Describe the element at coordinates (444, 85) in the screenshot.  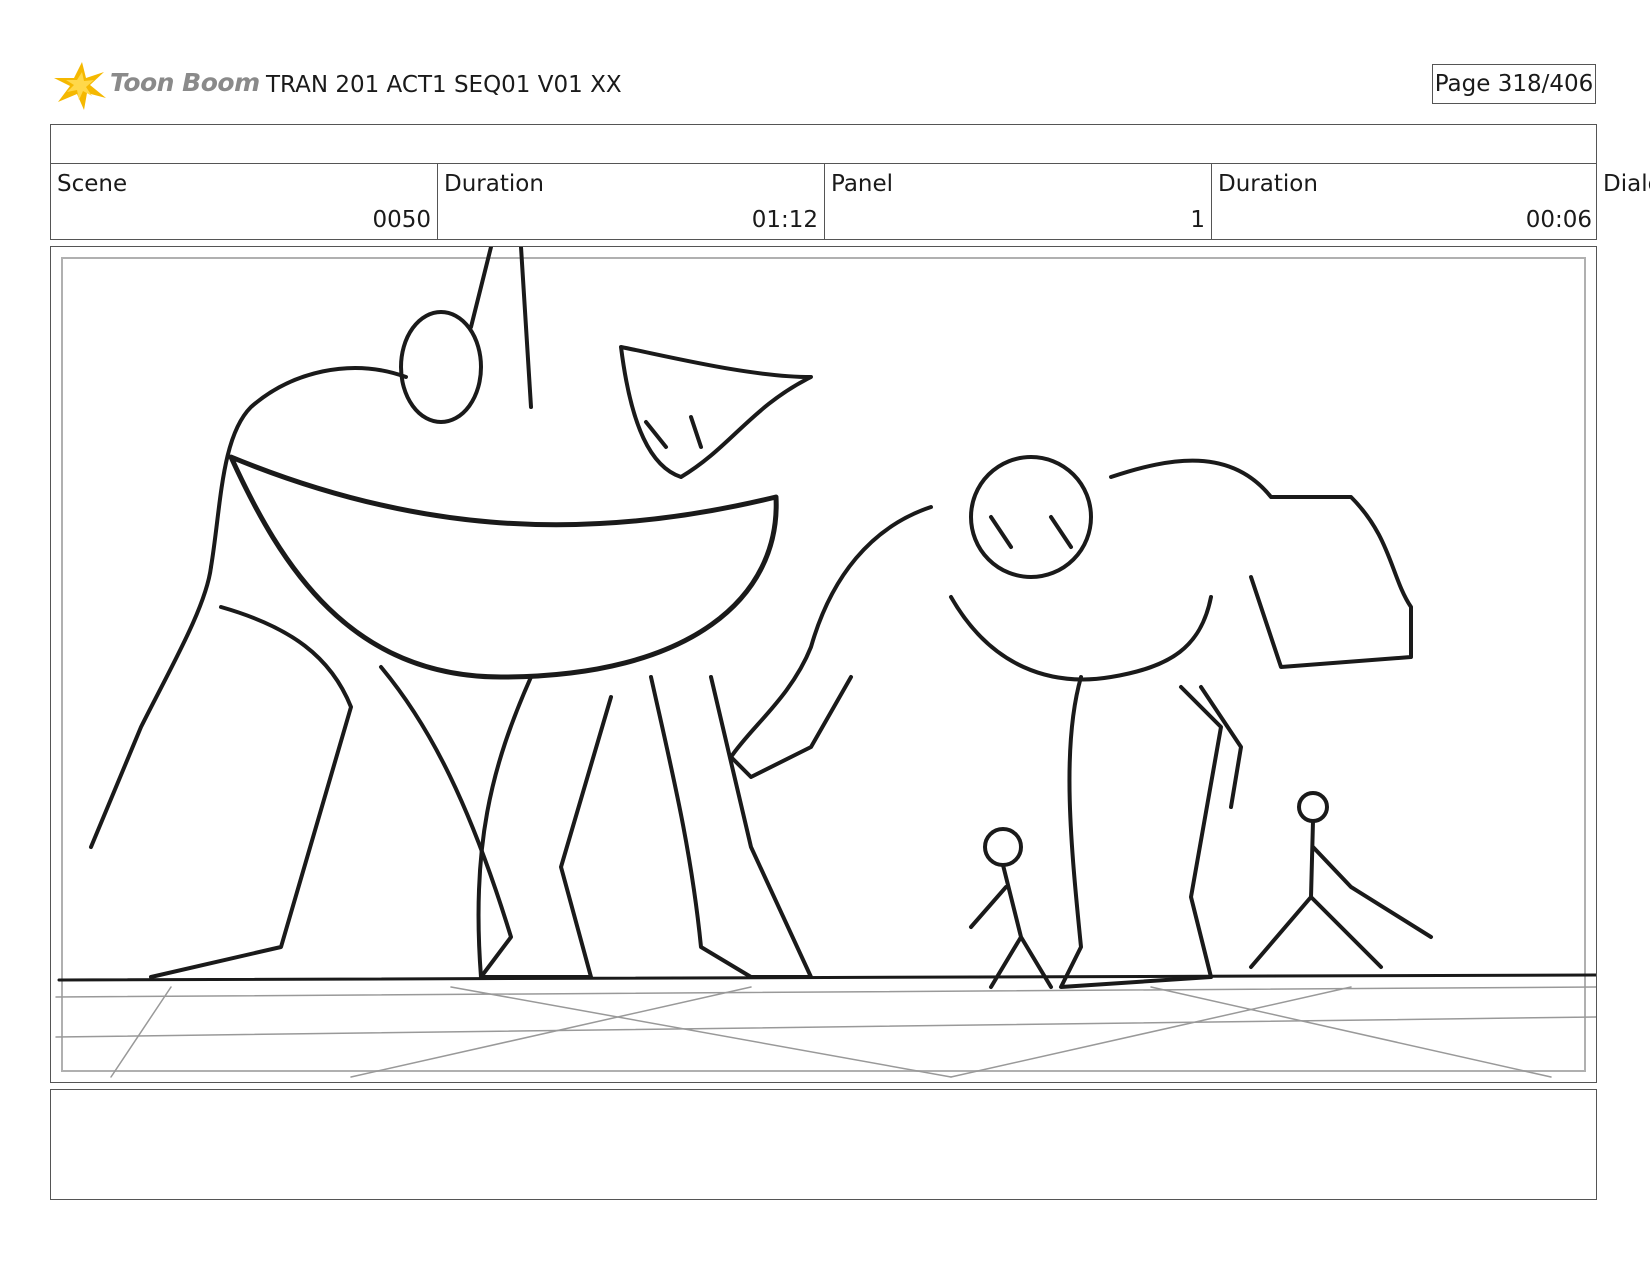
I see `document-title: TRAN 201 ACT1 SEQ01 V01 XX` at that location.